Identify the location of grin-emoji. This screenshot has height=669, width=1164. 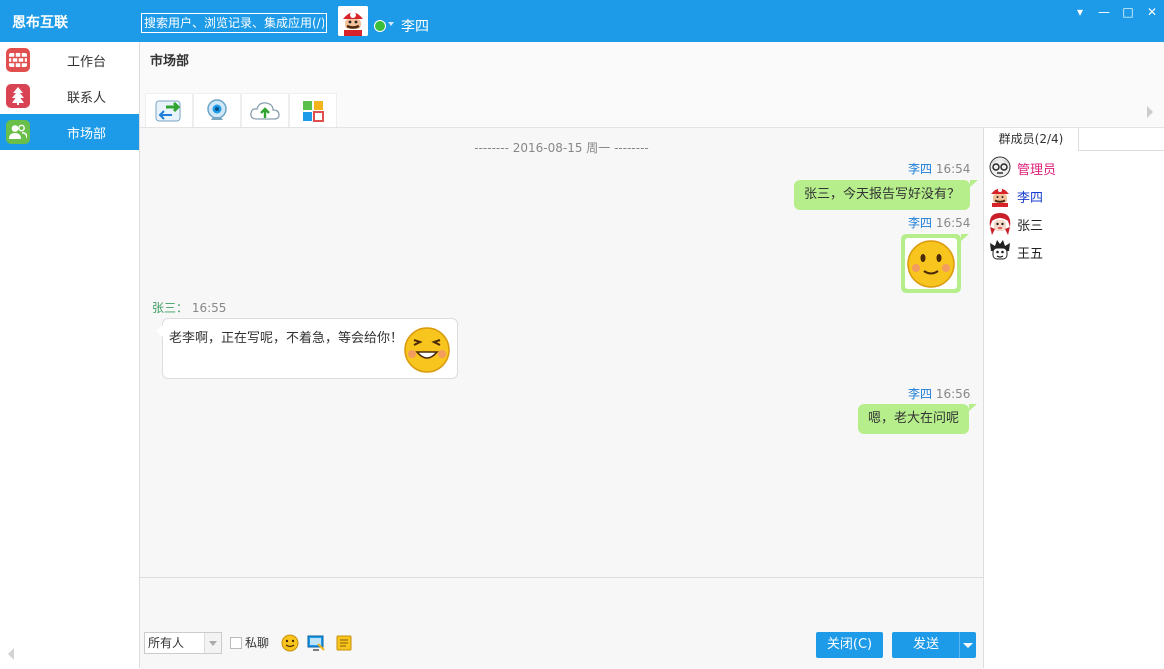
(427, 350).